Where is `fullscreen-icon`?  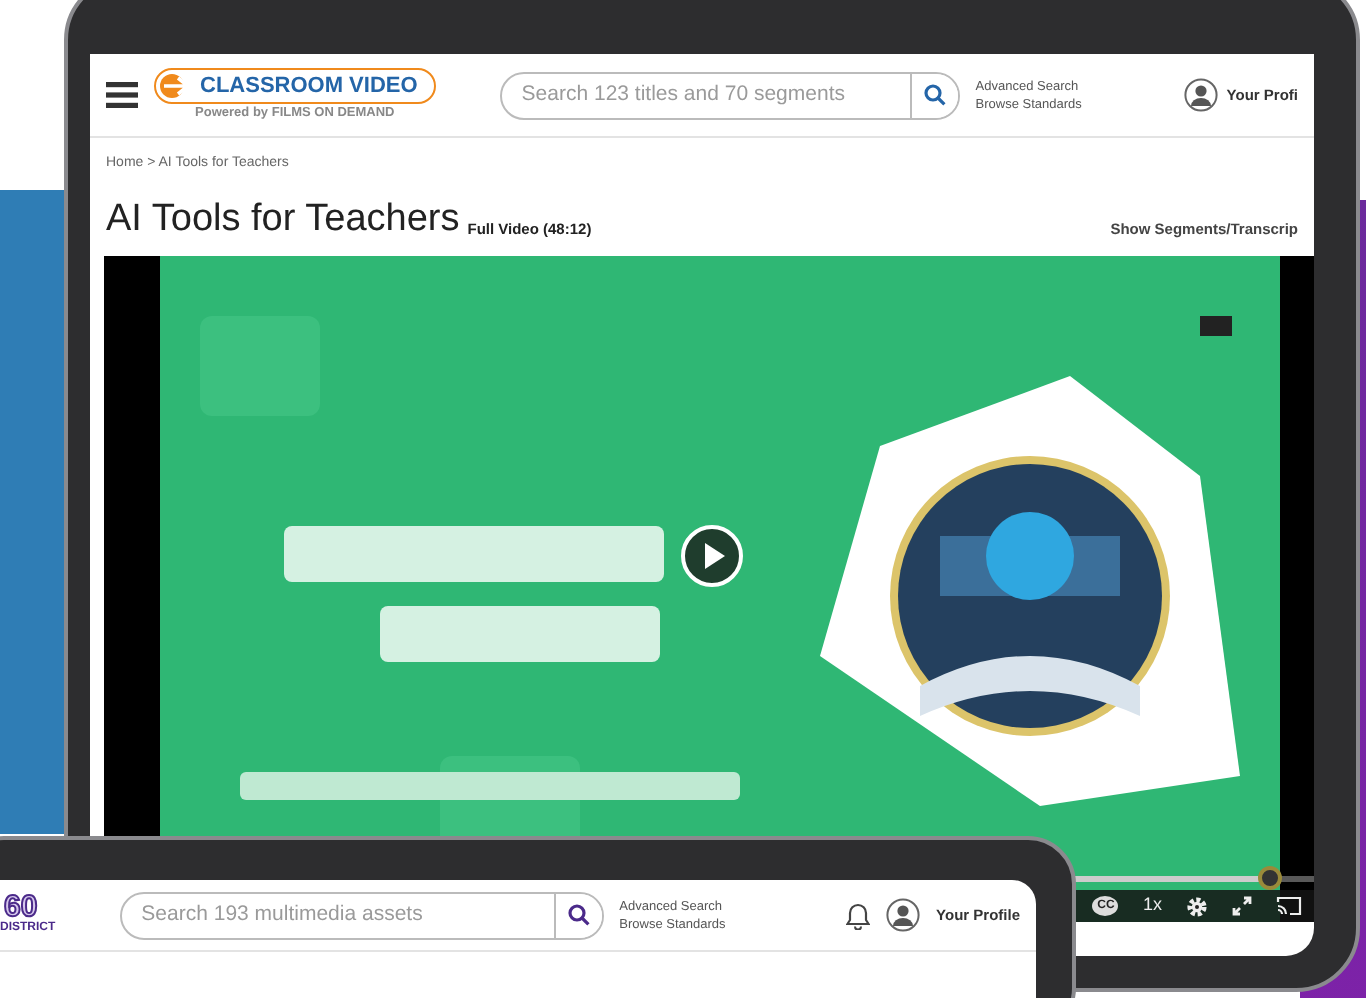
fullscreen-icon is located at coordinates (1242, 906).